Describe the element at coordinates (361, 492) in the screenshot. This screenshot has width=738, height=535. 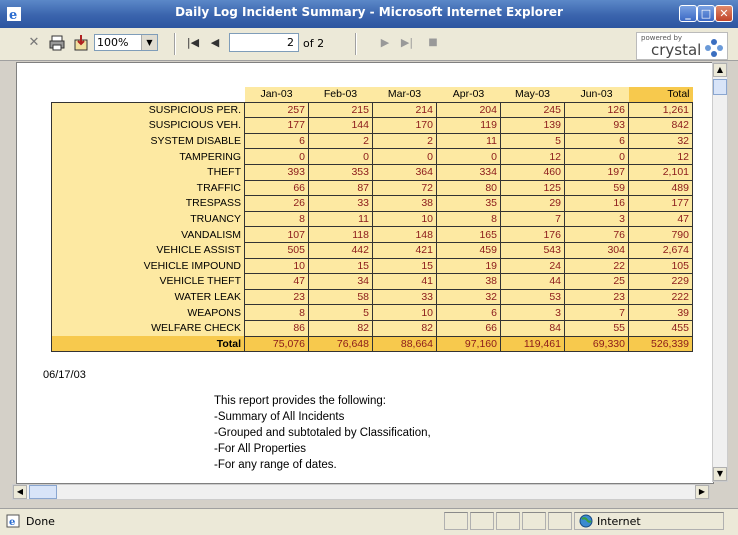
I see `horizontal-scrollbar: ◀ ▶` at that location.